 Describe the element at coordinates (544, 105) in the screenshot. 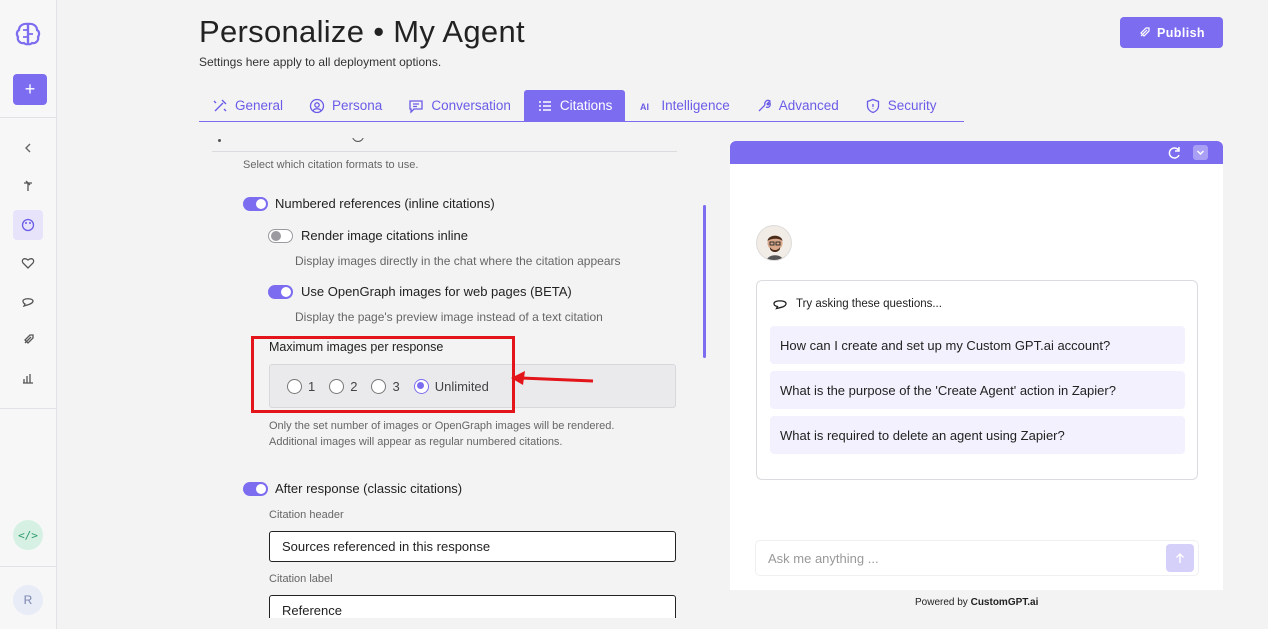

I see `citations-icon` at that location.